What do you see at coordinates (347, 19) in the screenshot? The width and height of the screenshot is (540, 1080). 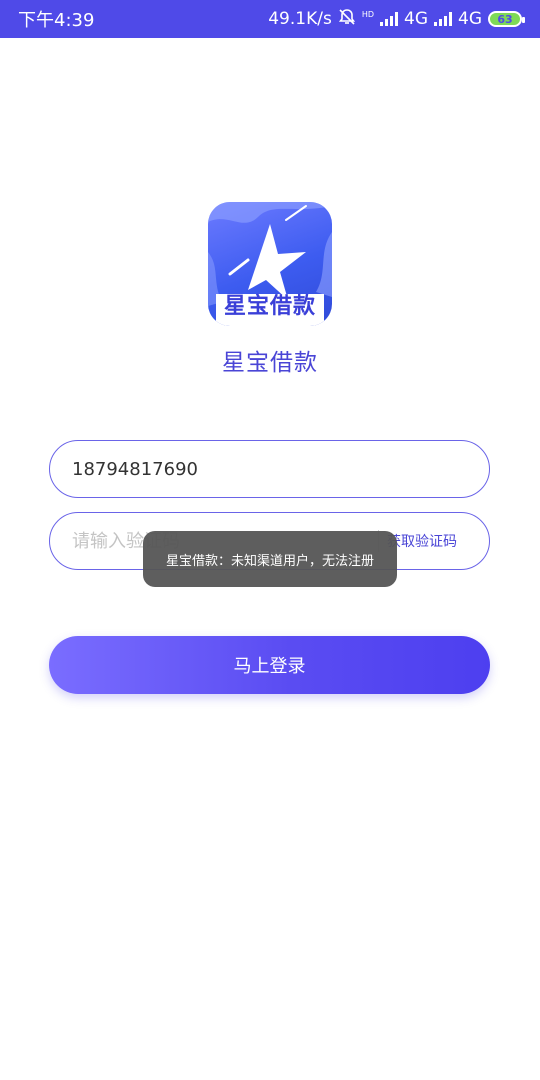 I see `mute-bell-icon` at bounding box center [347, 19].